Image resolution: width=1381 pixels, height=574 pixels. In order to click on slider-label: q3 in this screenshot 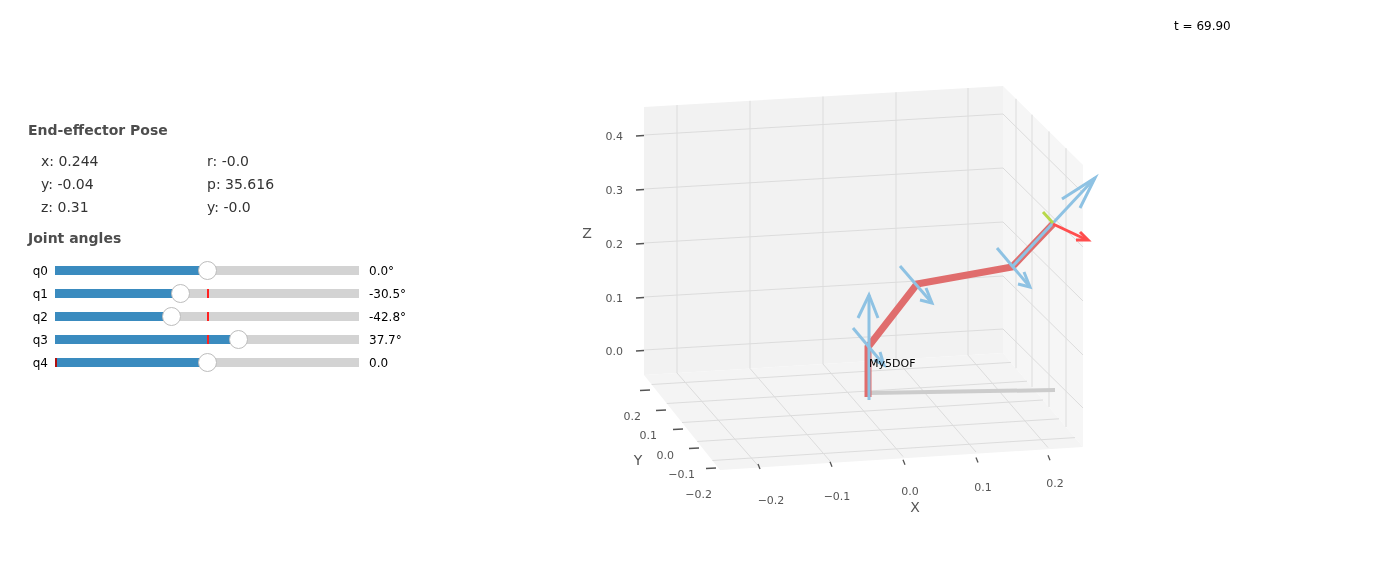, I will do `click(40, 340)`.